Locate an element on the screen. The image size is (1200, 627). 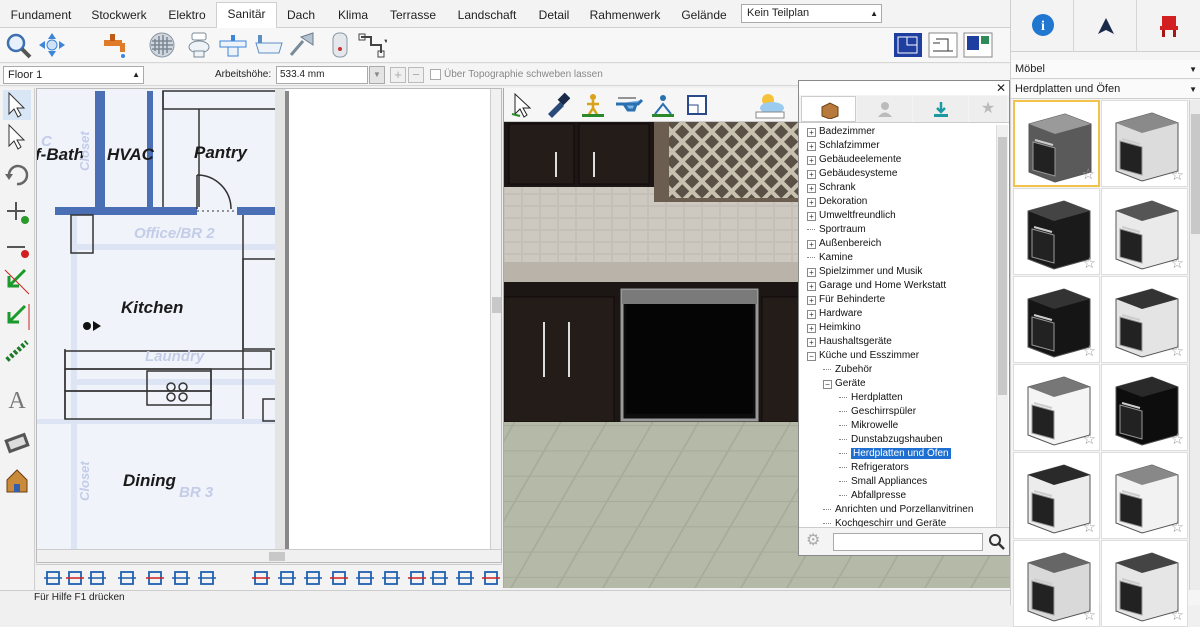
library-scroll-thumb is located at coordinates (1002, 266).